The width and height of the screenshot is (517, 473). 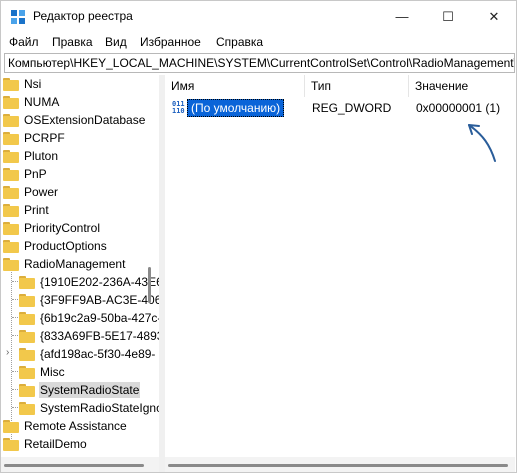 I want to click on tree-item-label: SystemRadioStateIgnore, so click(x=99, y=408).